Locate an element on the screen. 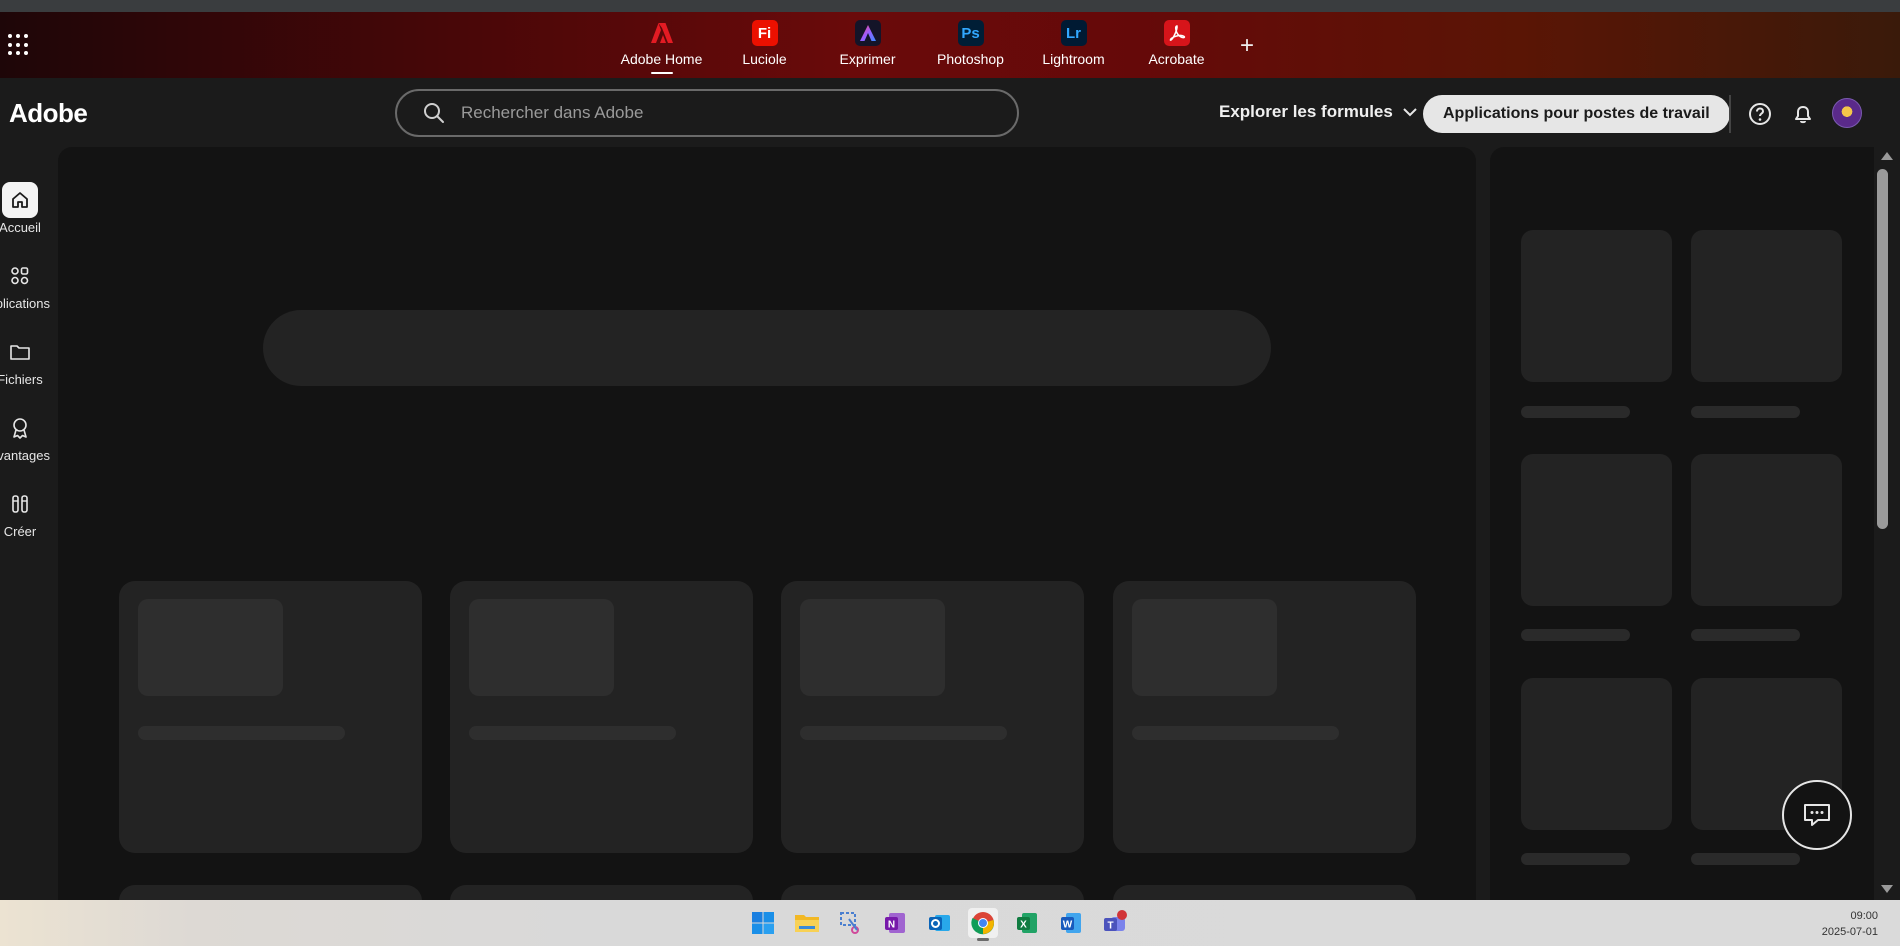 This screenshot has height=946, width=1900. svg-text: X is located at coordinates (1023, 925).